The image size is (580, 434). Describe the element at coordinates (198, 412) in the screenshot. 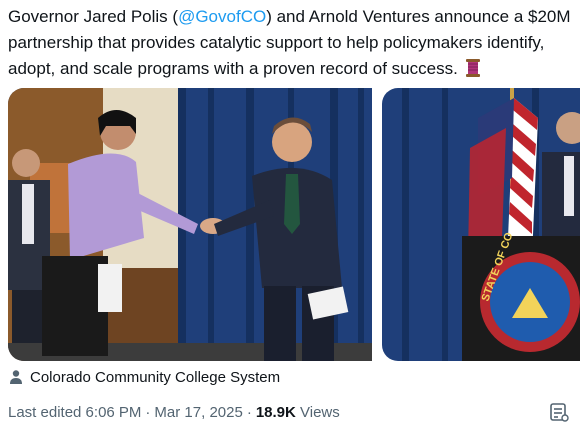

I see `post-date-link: Mar 17, 2025` at that location.